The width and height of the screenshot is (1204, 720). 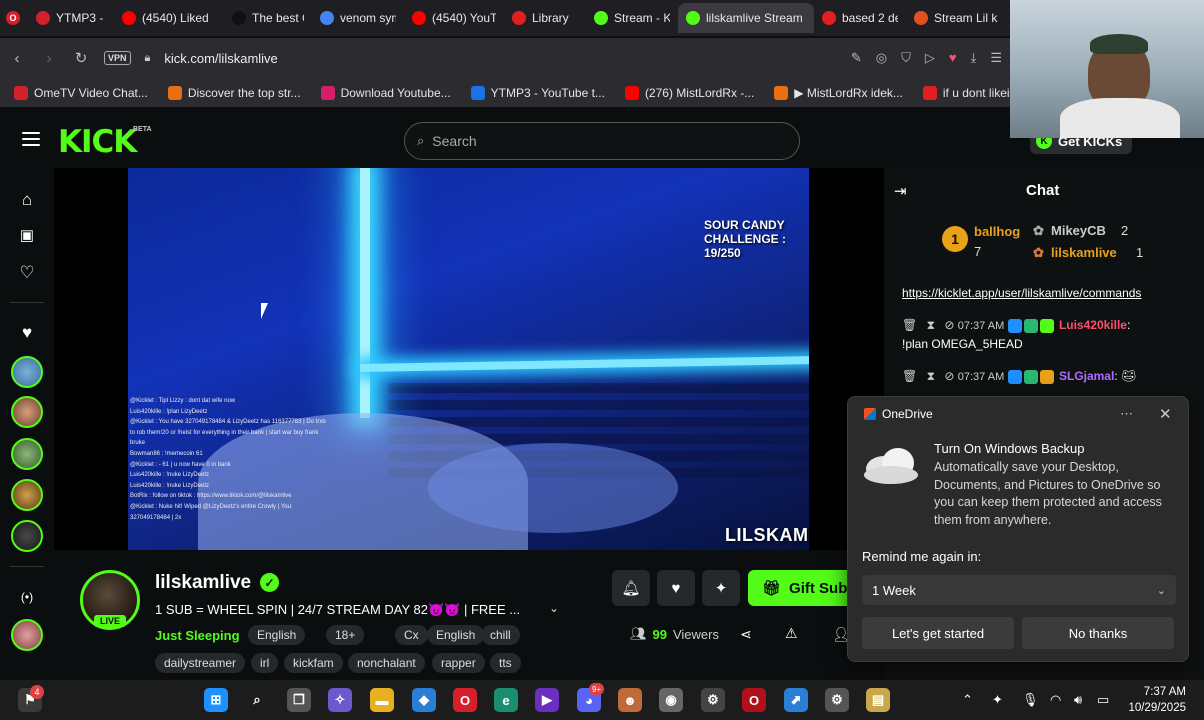 What do you see at coordinates (27, 273) in the screenshot?
I see `following-heart-icon: ♡` at bounding box center [27, 273].